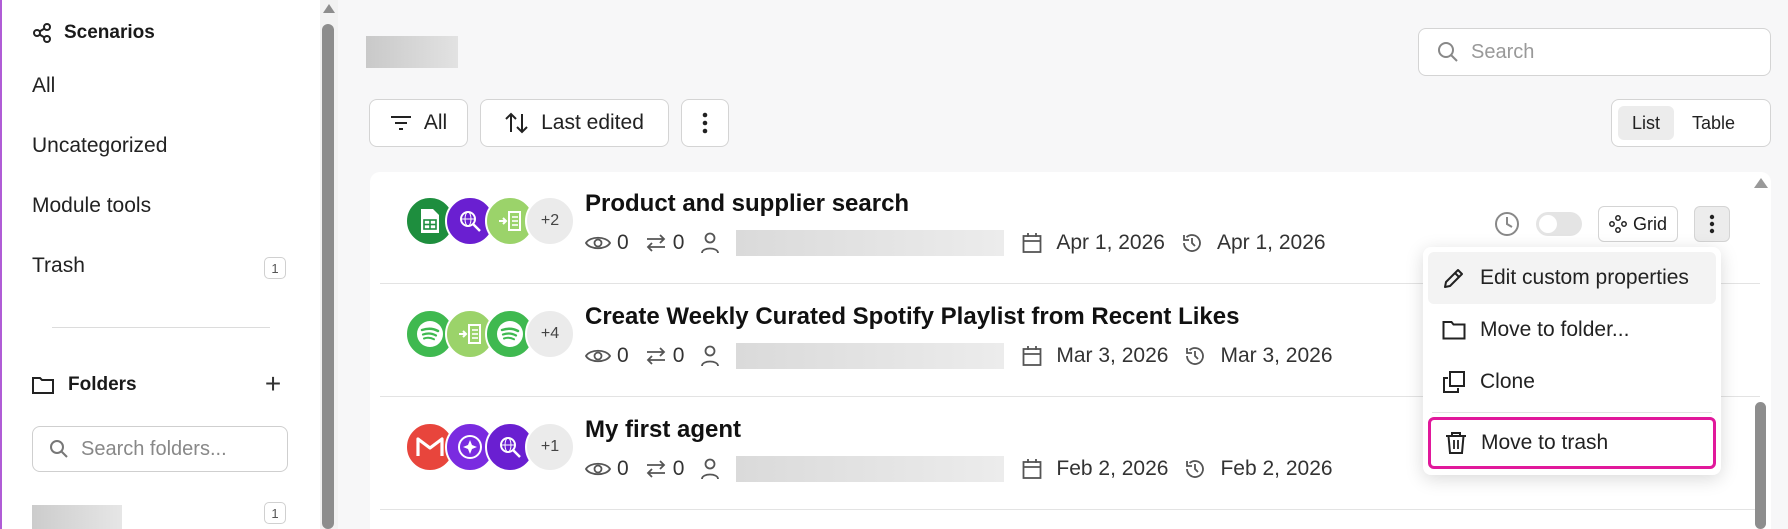 This screenshot has height=529, width=1788. I want to click on row-actions: Grid, so click(1612, 224).